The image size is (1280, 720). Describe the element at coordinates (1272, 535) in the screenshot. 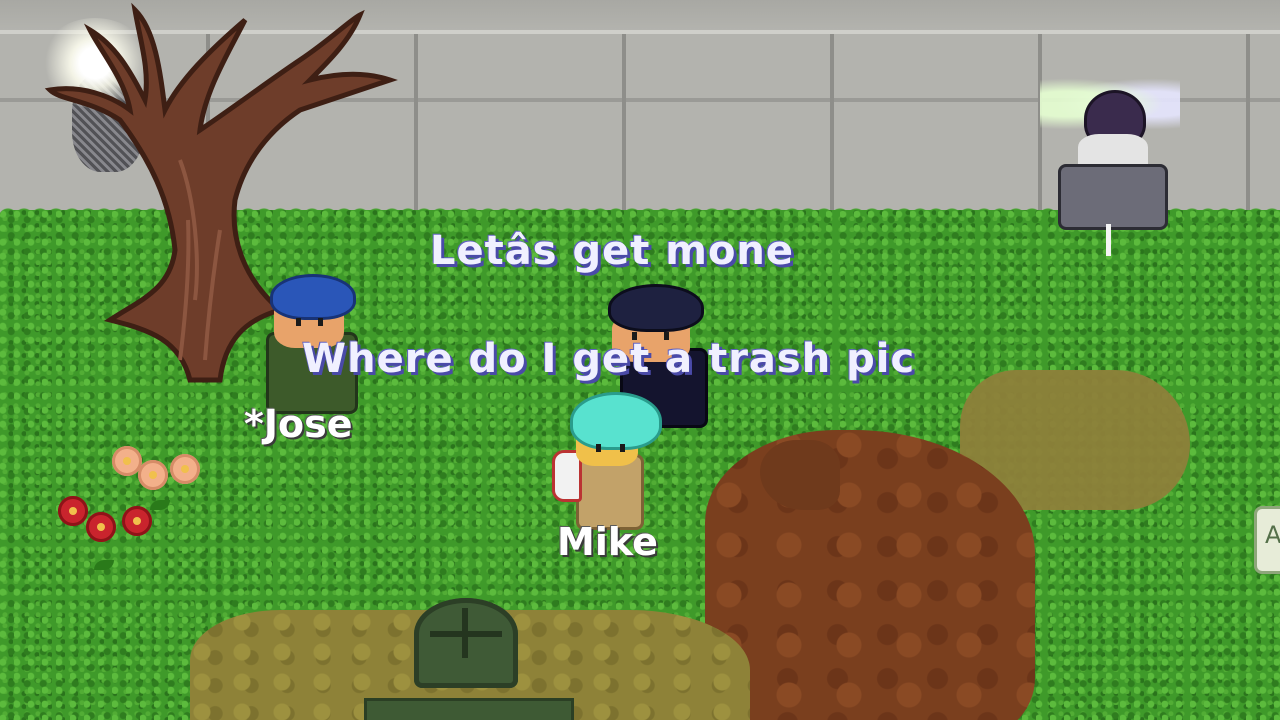

I see `side-panel-tab-glyph: A` at that location.